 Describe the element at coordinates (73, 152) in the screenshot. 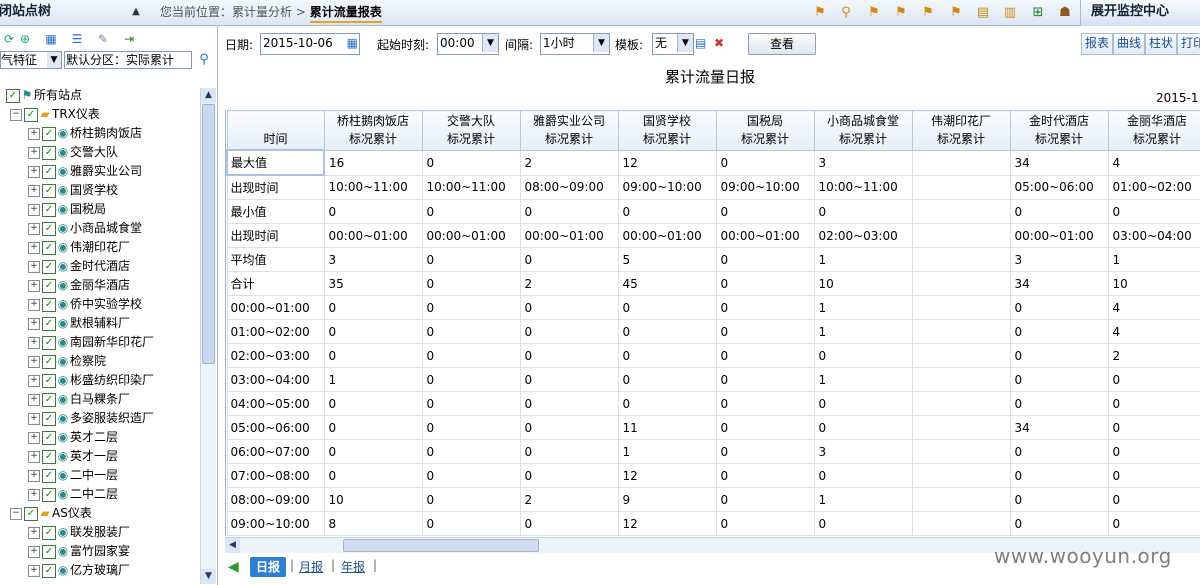

I see `tree-node: + ✓ ◉ 交警大队` at that location.